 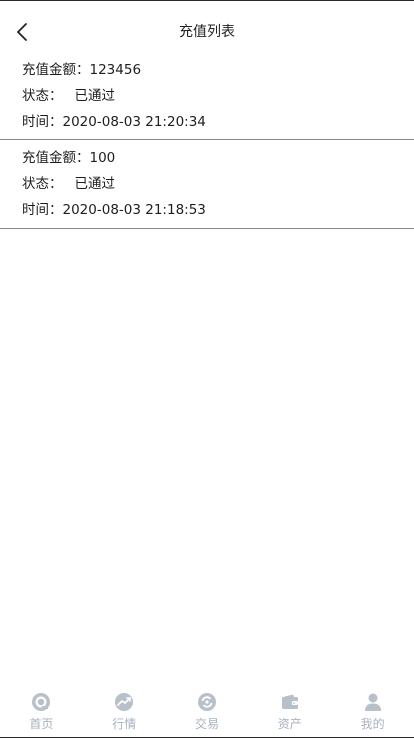 What do you see at coordinates (289, 724) in the screenshot?
I see `tab-assets-label: 资产` at bounding box center [289, 724].